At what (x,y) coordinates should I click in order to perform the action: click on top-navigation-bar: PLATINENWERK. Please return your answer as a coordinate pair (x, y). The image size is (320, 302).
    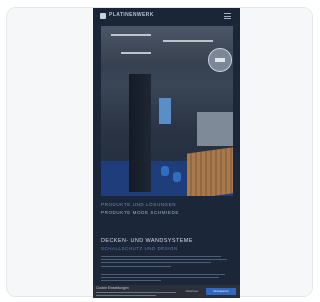
    Looking at the image, I should click on (166, 16).